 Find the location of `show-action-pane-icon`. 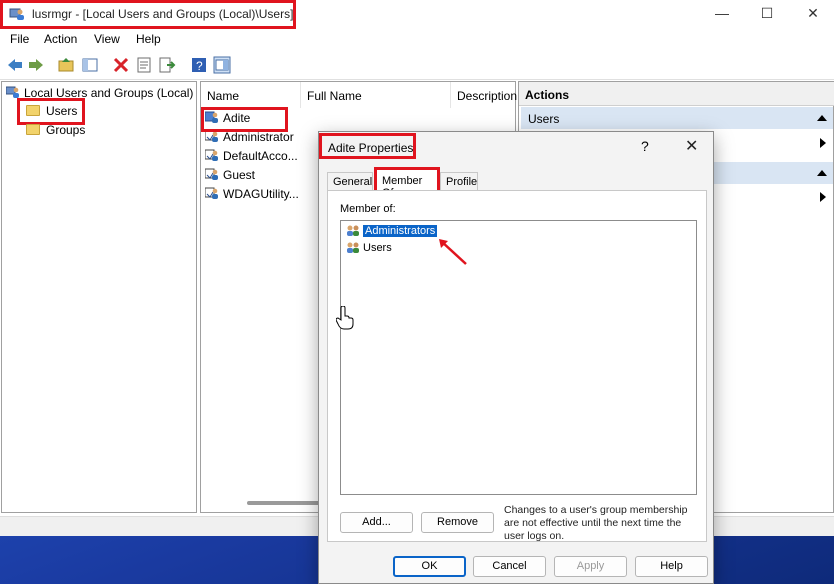

show-action-pane-icon is located at coordinates (222, 65).